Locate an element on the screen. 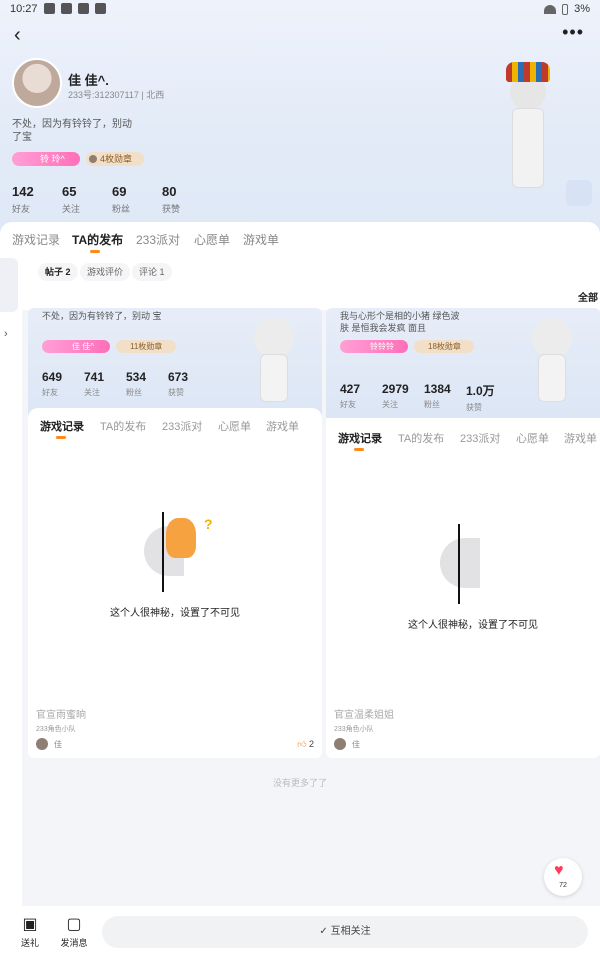 The width and height of the screenshot is (600, 960). message-button: ▢ 发消息 is located at coordinates (74, 931).